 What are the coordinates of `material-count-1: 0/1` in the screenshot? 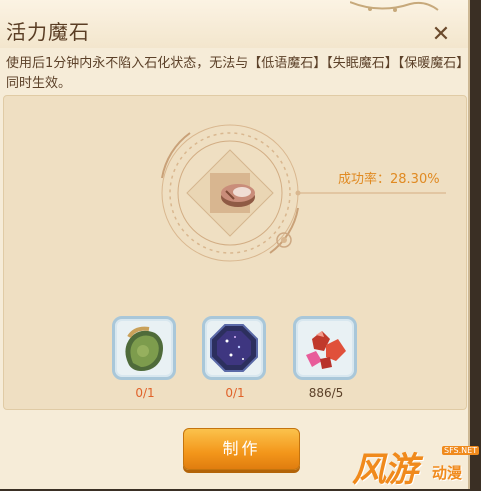 It's located at (145, 393).